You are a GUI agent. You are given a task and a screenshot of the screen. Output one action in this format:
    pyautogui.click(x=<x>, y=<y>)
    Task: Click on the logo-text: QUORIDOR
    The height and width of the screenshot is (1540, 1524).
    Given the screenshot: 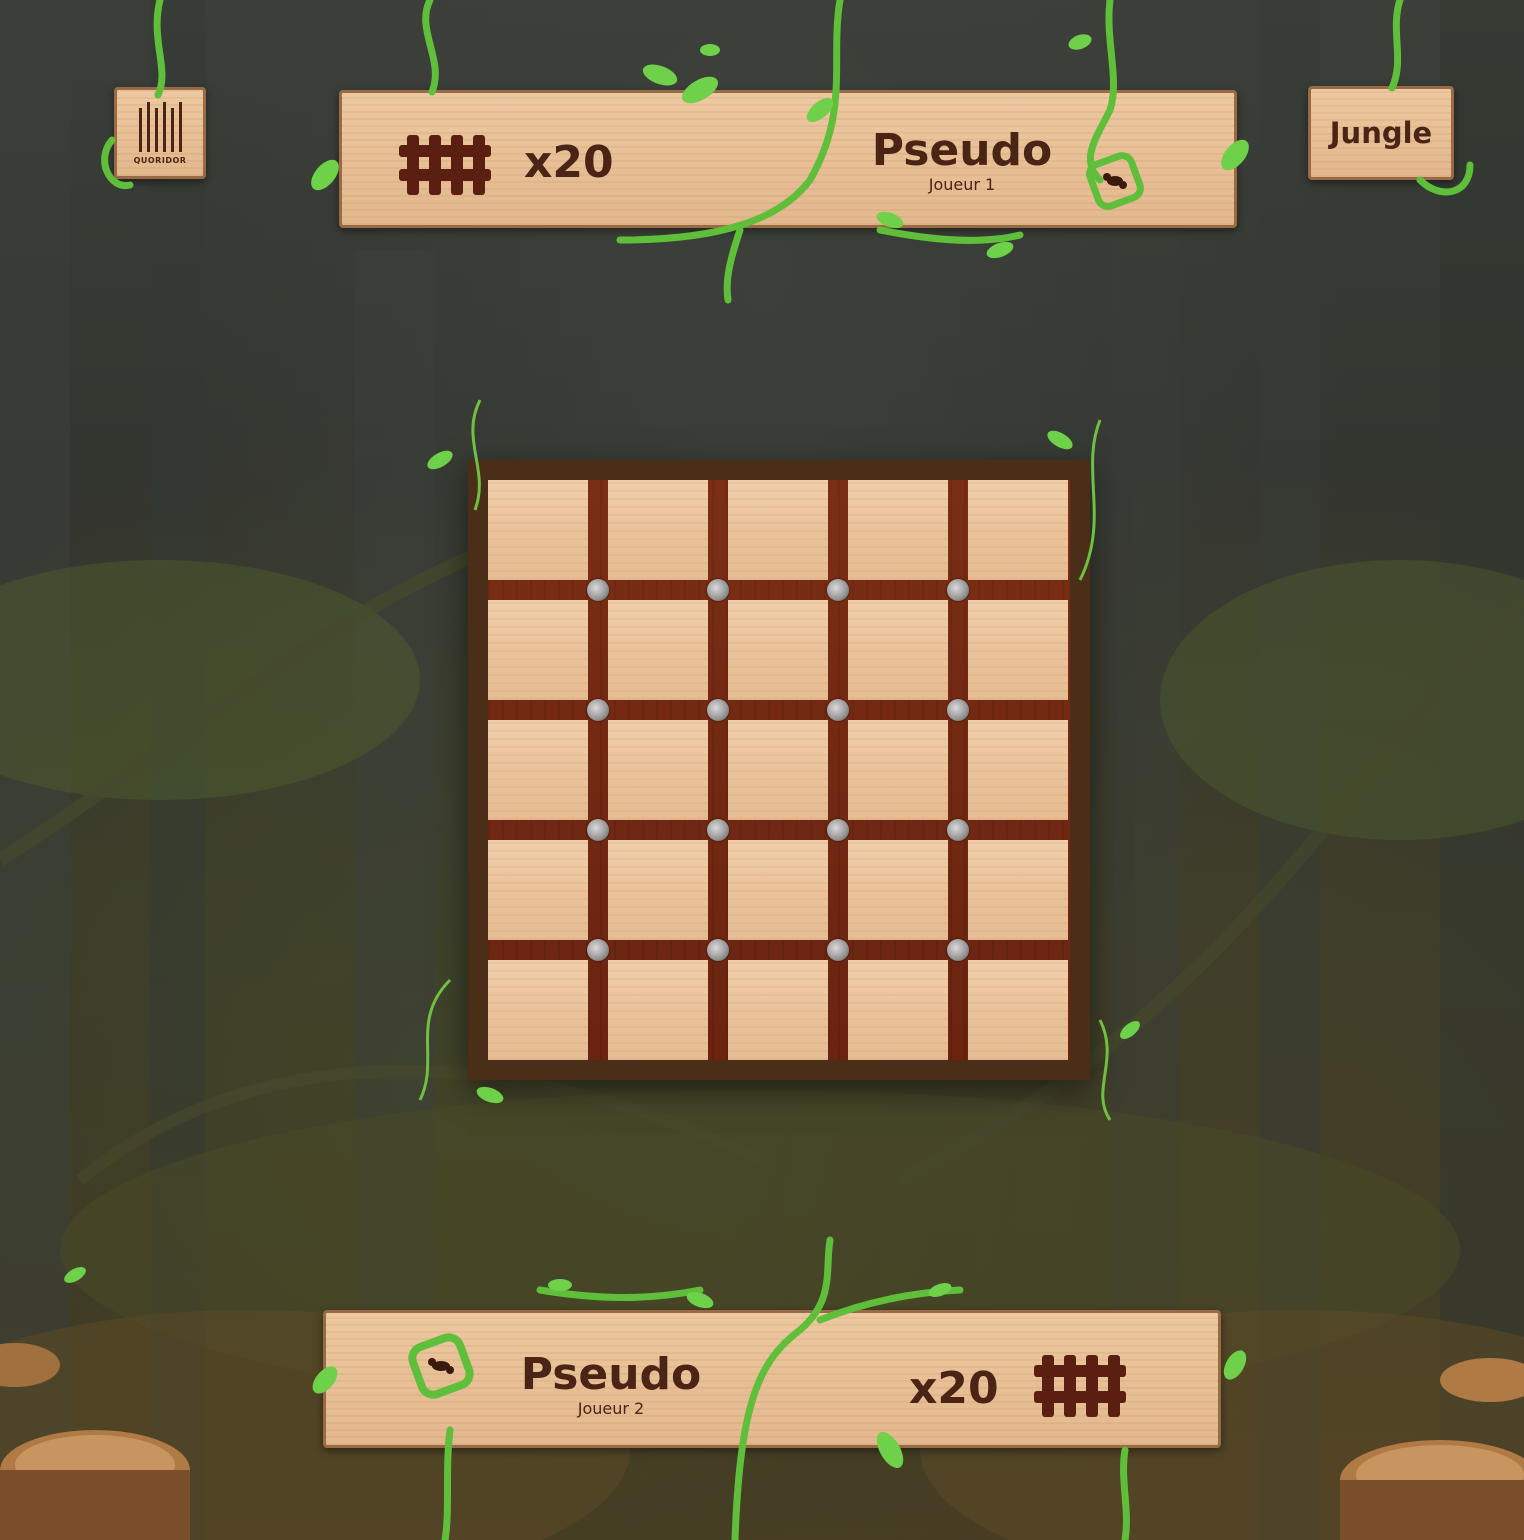 What is the action you would take?
    pyautogui.click(x=160, y=160)
    